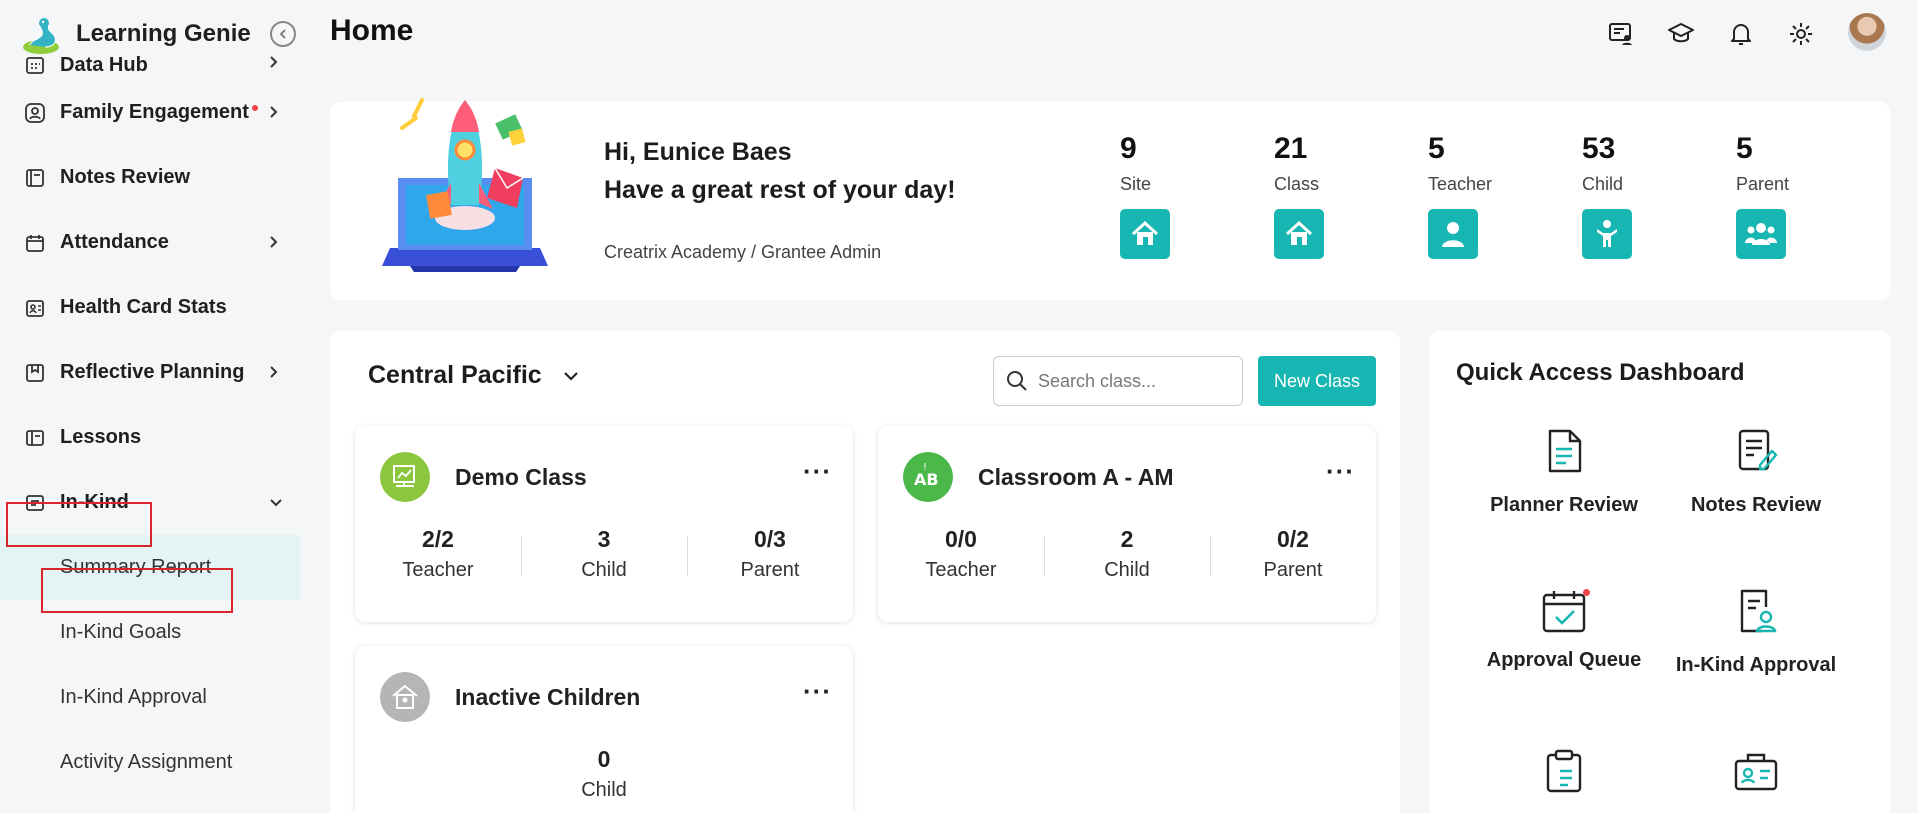 This screenshot has width=1918, height=813. Describe the element at coordinates (548, 697) in the screenshot. I see `class-name: Inactive Children` at that location.